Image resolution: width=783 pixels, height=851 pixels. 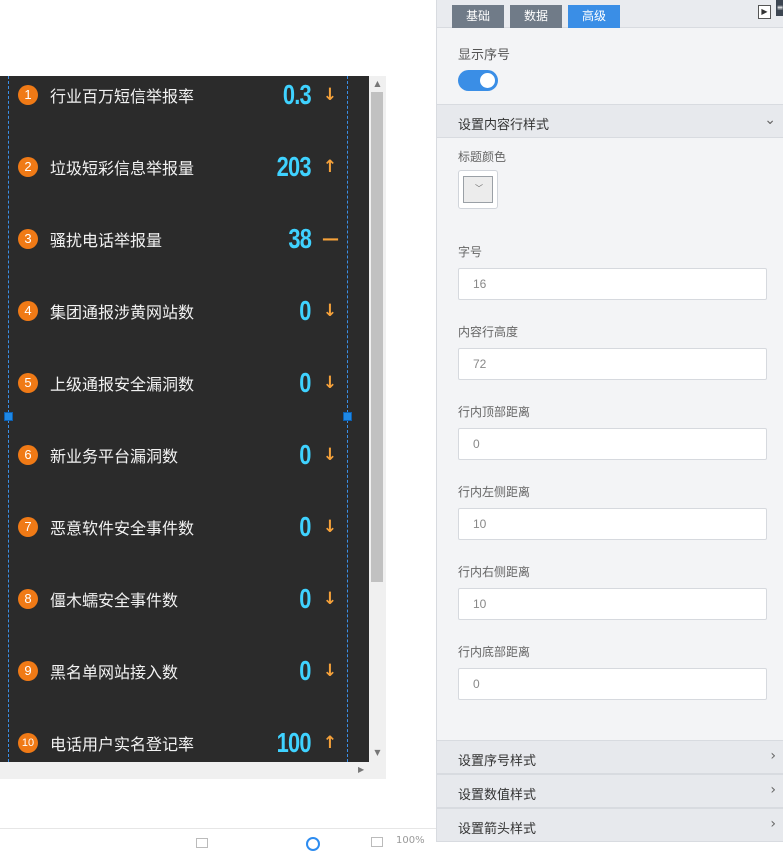 I want to click on rank-value: 0.3, so click(x=297, y=94).